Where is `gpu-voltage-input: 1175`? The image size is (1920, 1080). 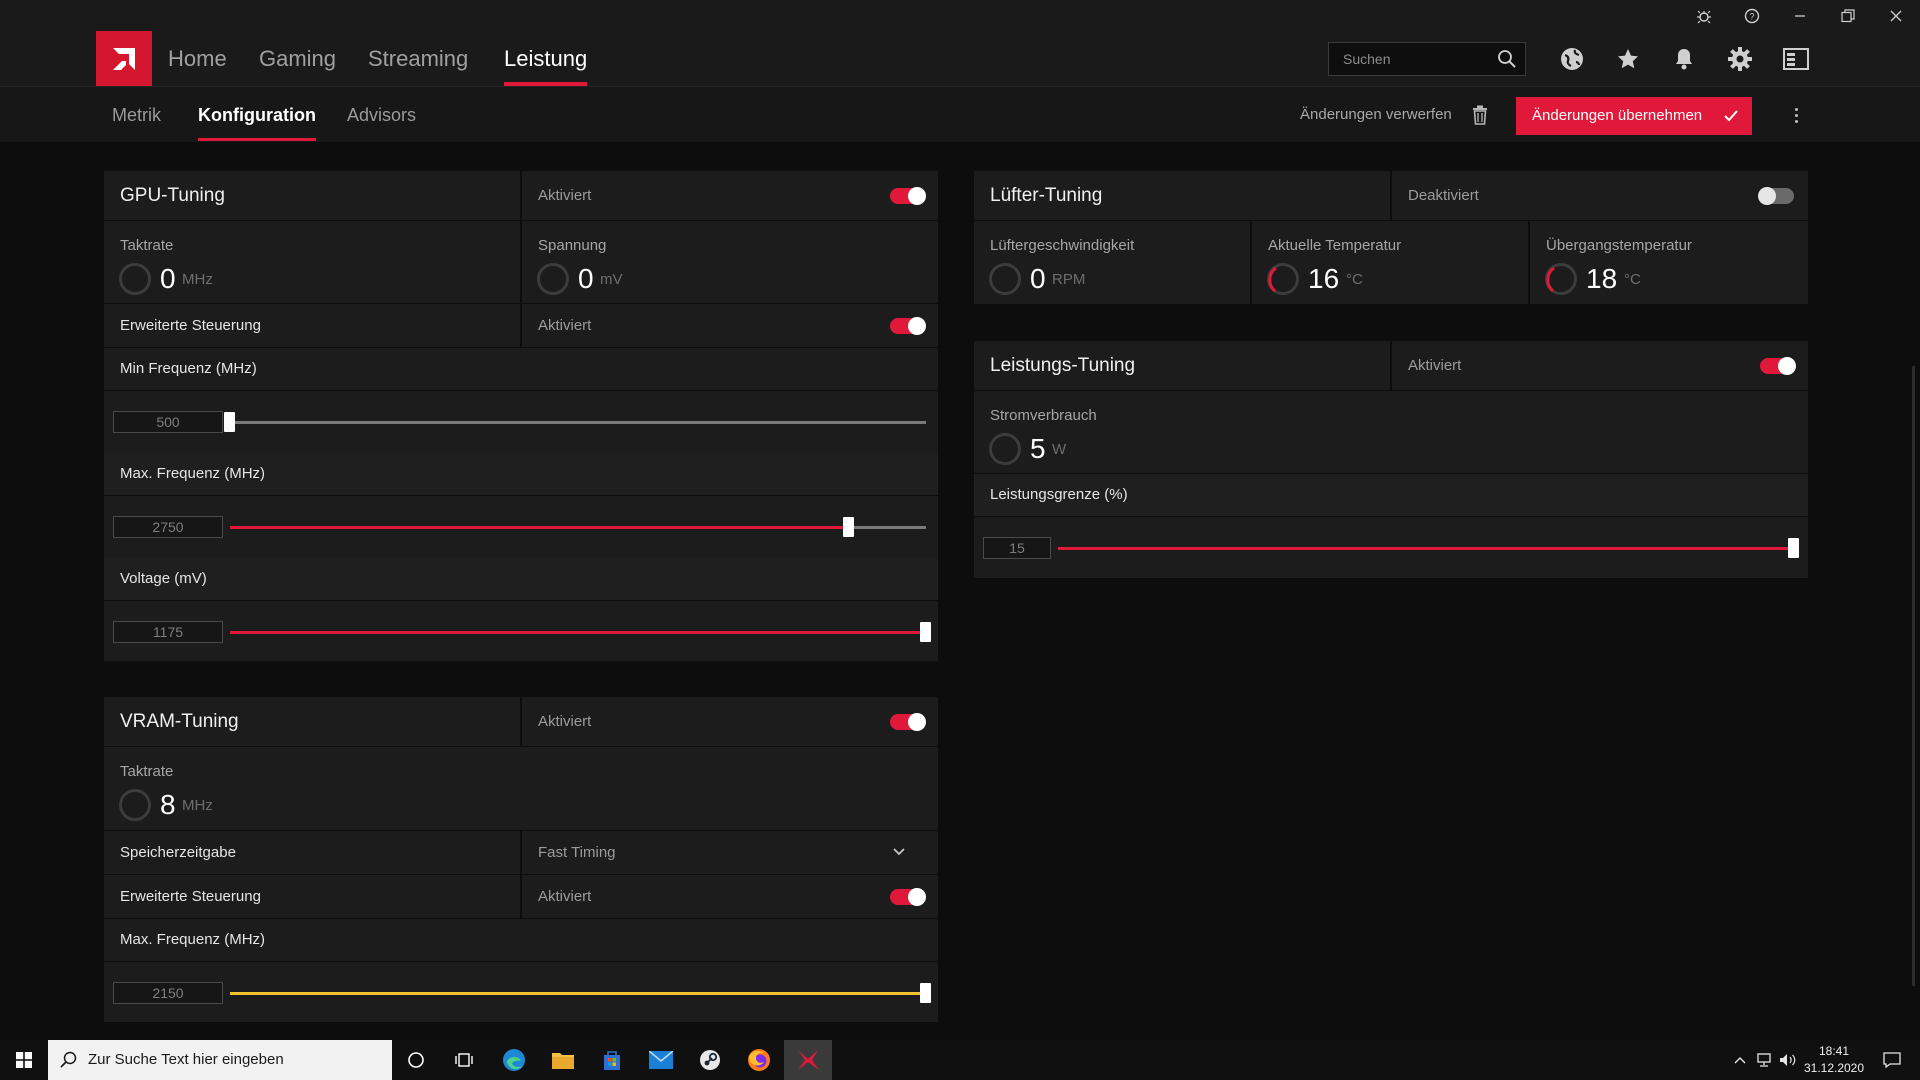 gpu-voltage-input: 1175 is located at coordinates (168, 632).